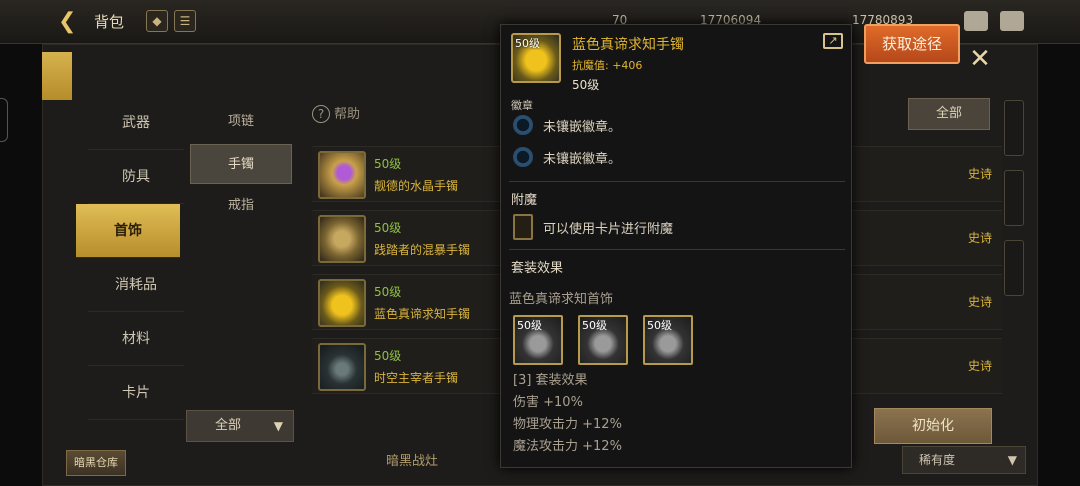 The image size is (1080, 486). I want to click on help-label: 帮助, so click(347, 114).